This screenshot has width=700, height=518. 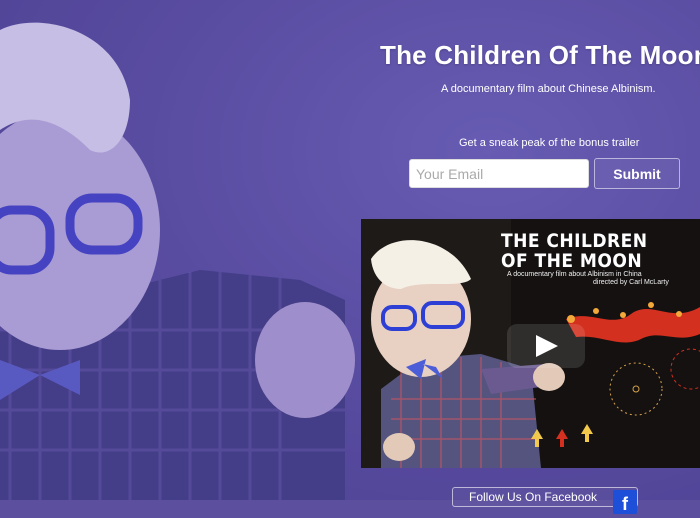 I want to click on play-button, so click(x=546, y=346).